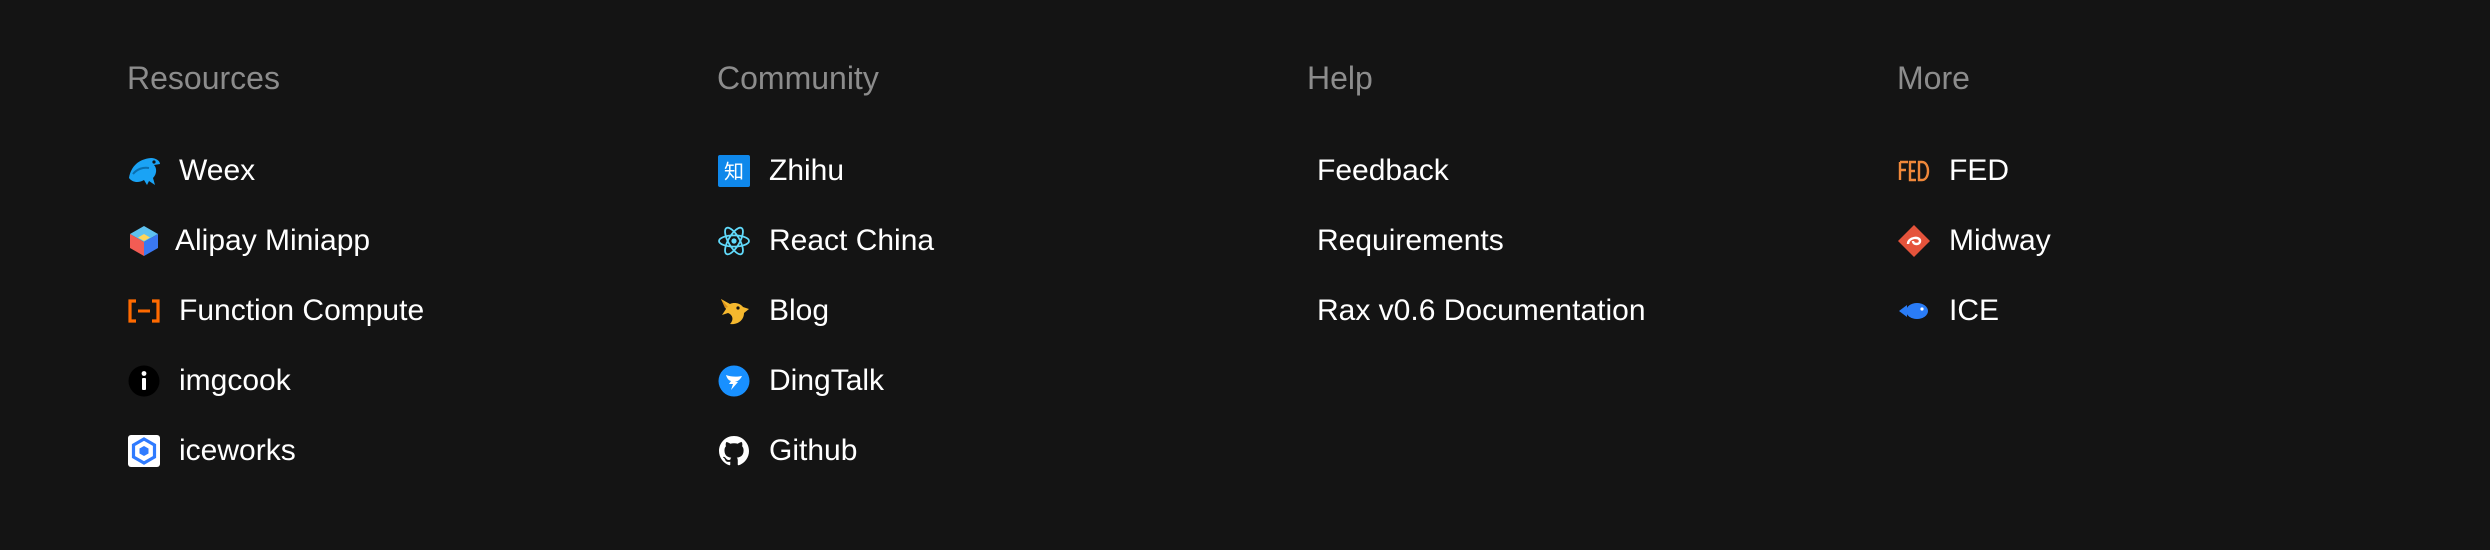 This screenshot has width=2490, height=550. I want to click on react-atom-icon, so click(734, 241).